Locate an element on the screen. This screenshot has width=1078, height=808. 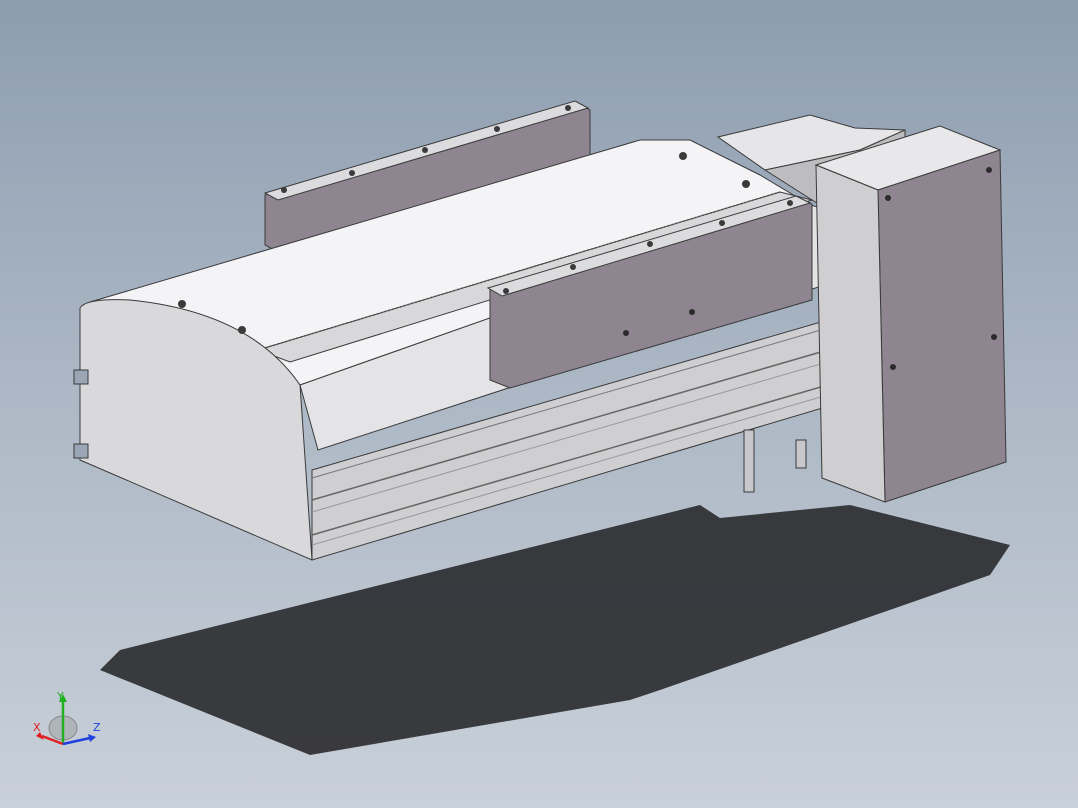
x-axis-label: X is located at coordinates (37, 727).